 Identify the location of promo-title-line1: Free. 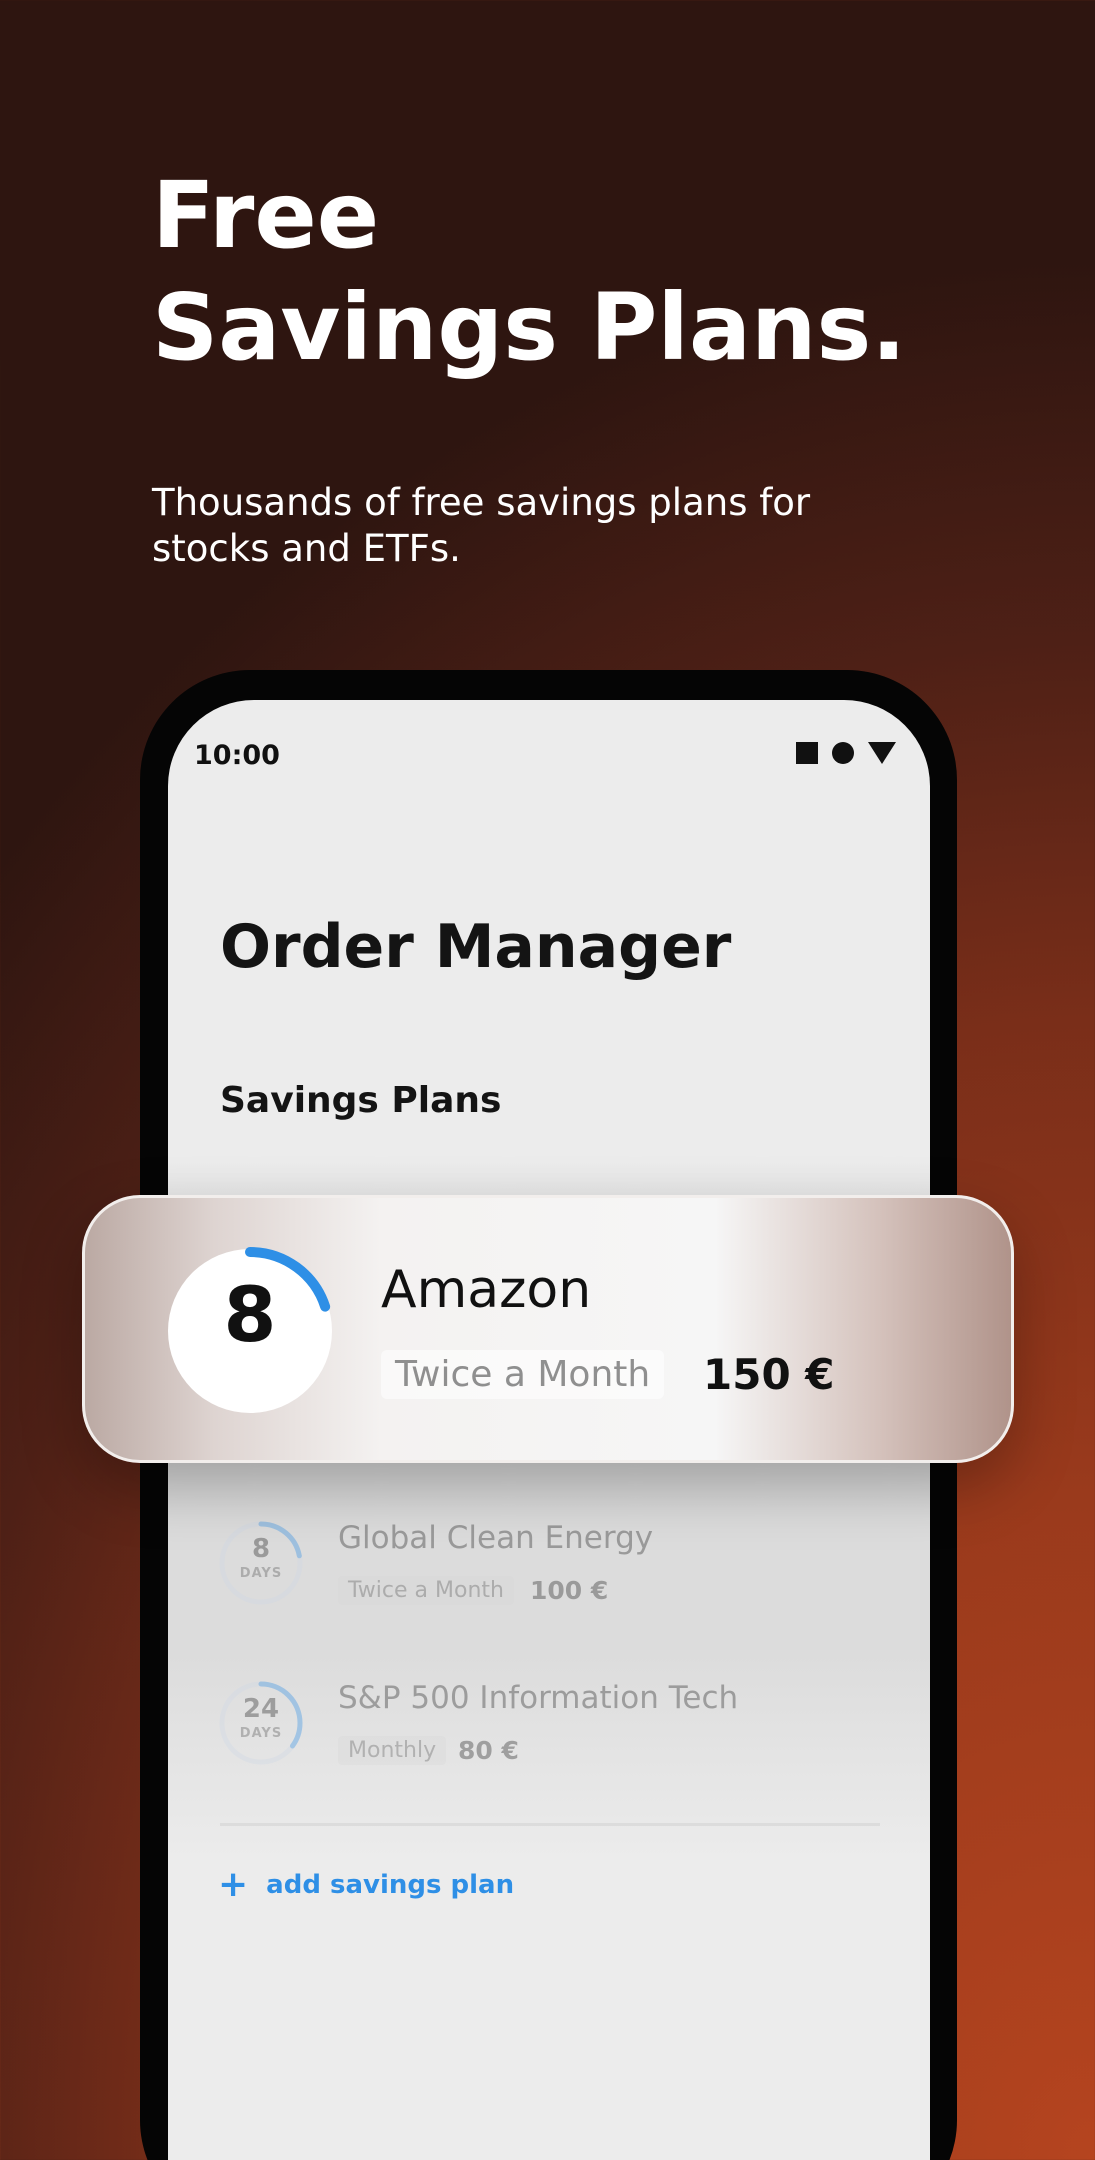
(266, 215).